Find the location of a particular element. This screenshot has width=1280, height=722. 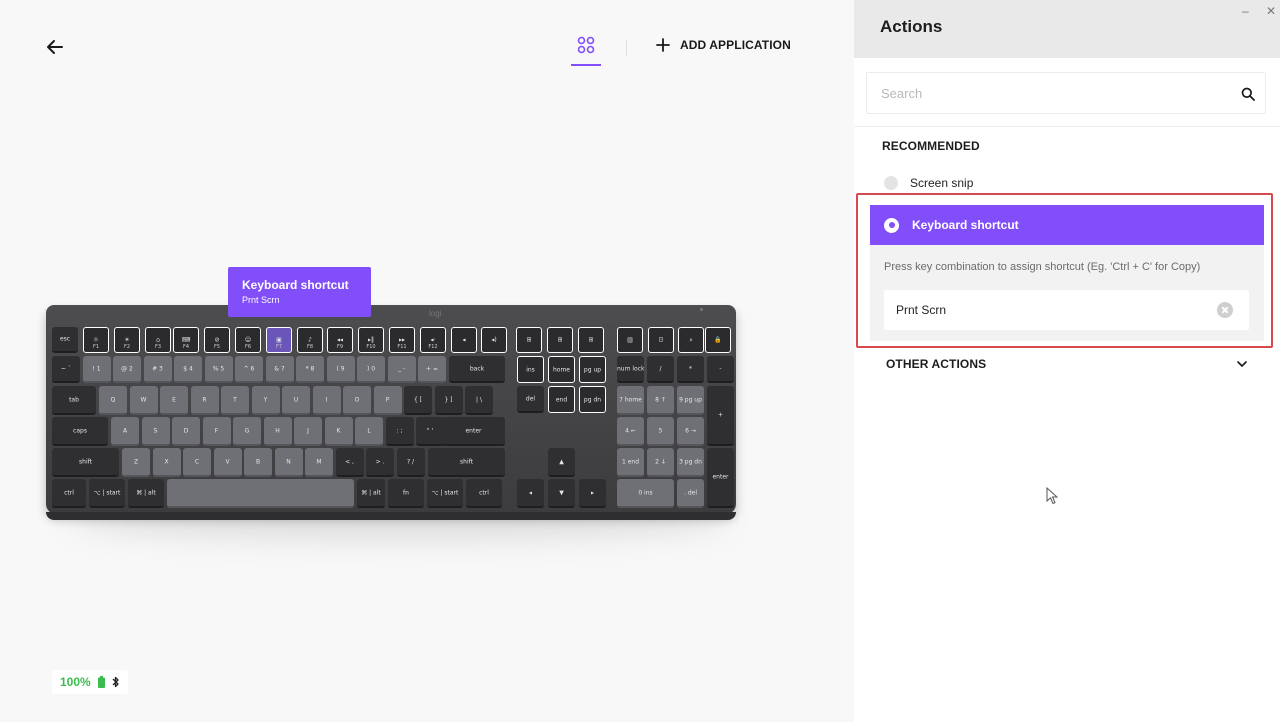

numpad-key: 4 ← is located at coordinates (630, 431).